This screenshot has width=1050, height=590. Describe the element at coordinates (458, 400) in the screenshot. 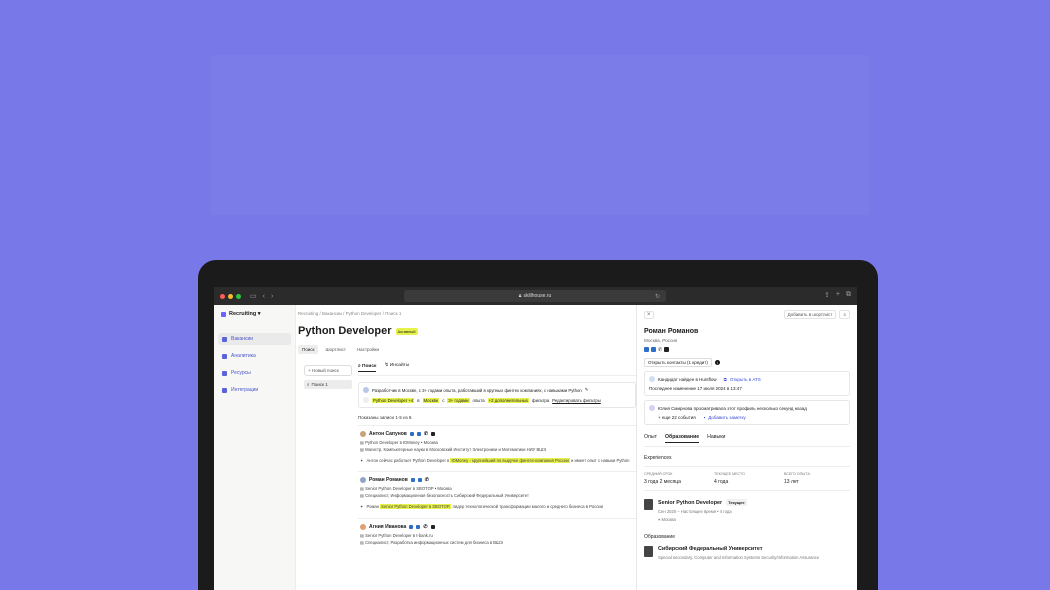

I see `filter-chip-experience: 3+ годами` at that location.